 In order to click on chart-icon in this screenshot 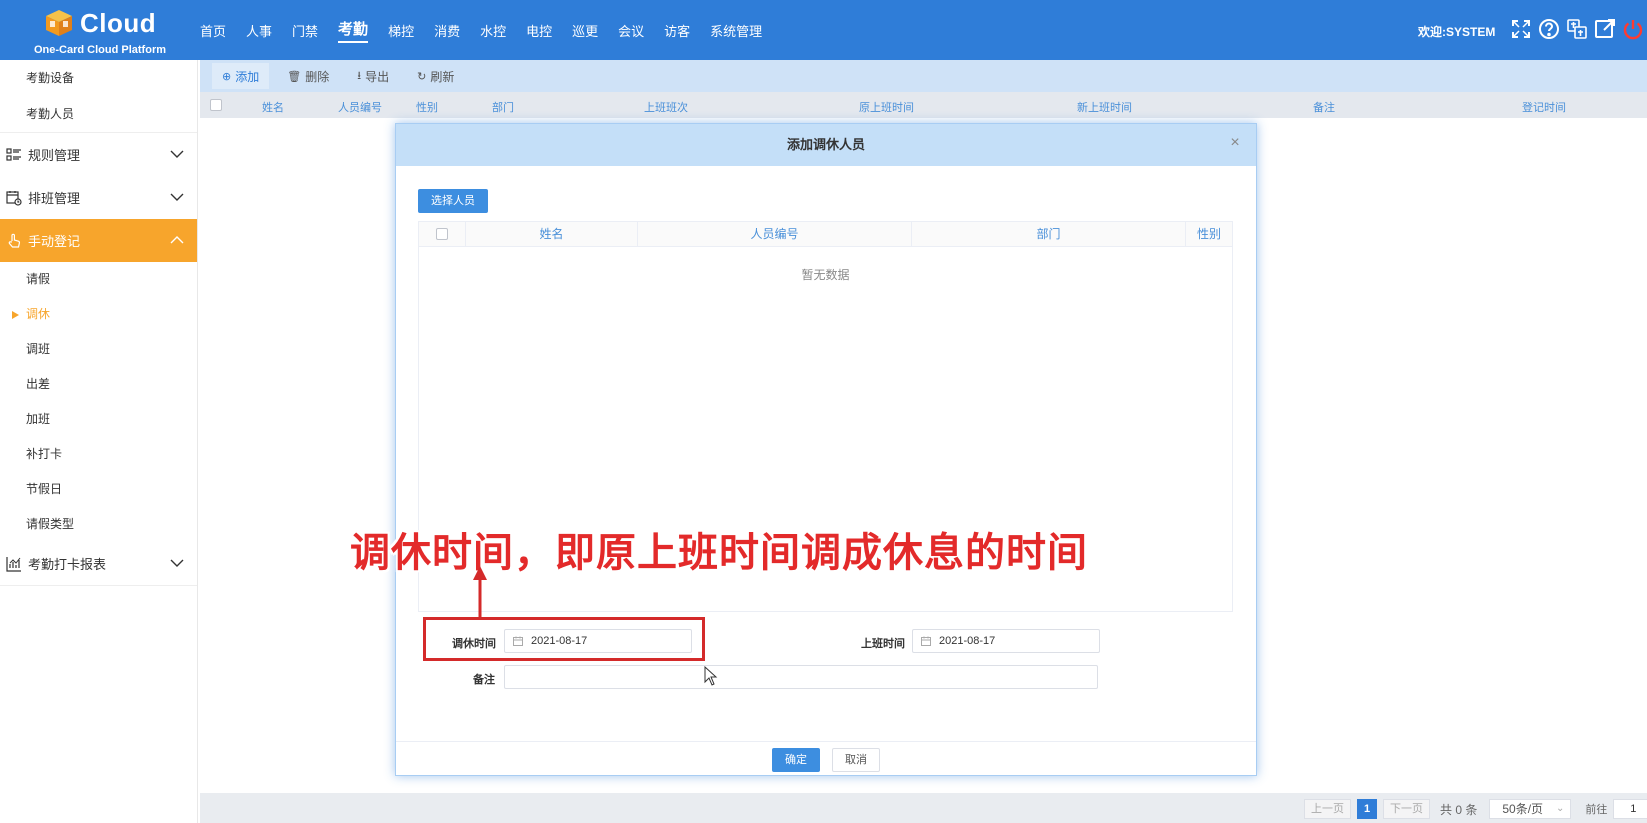, I will do `click(14, 564)`.